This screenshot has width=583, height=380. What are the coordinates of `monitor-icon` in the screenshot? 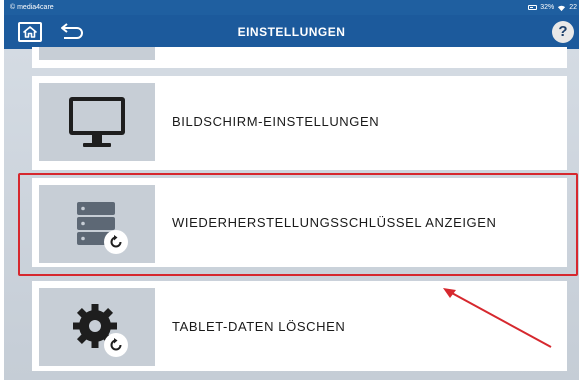 It's located at (97, 122).